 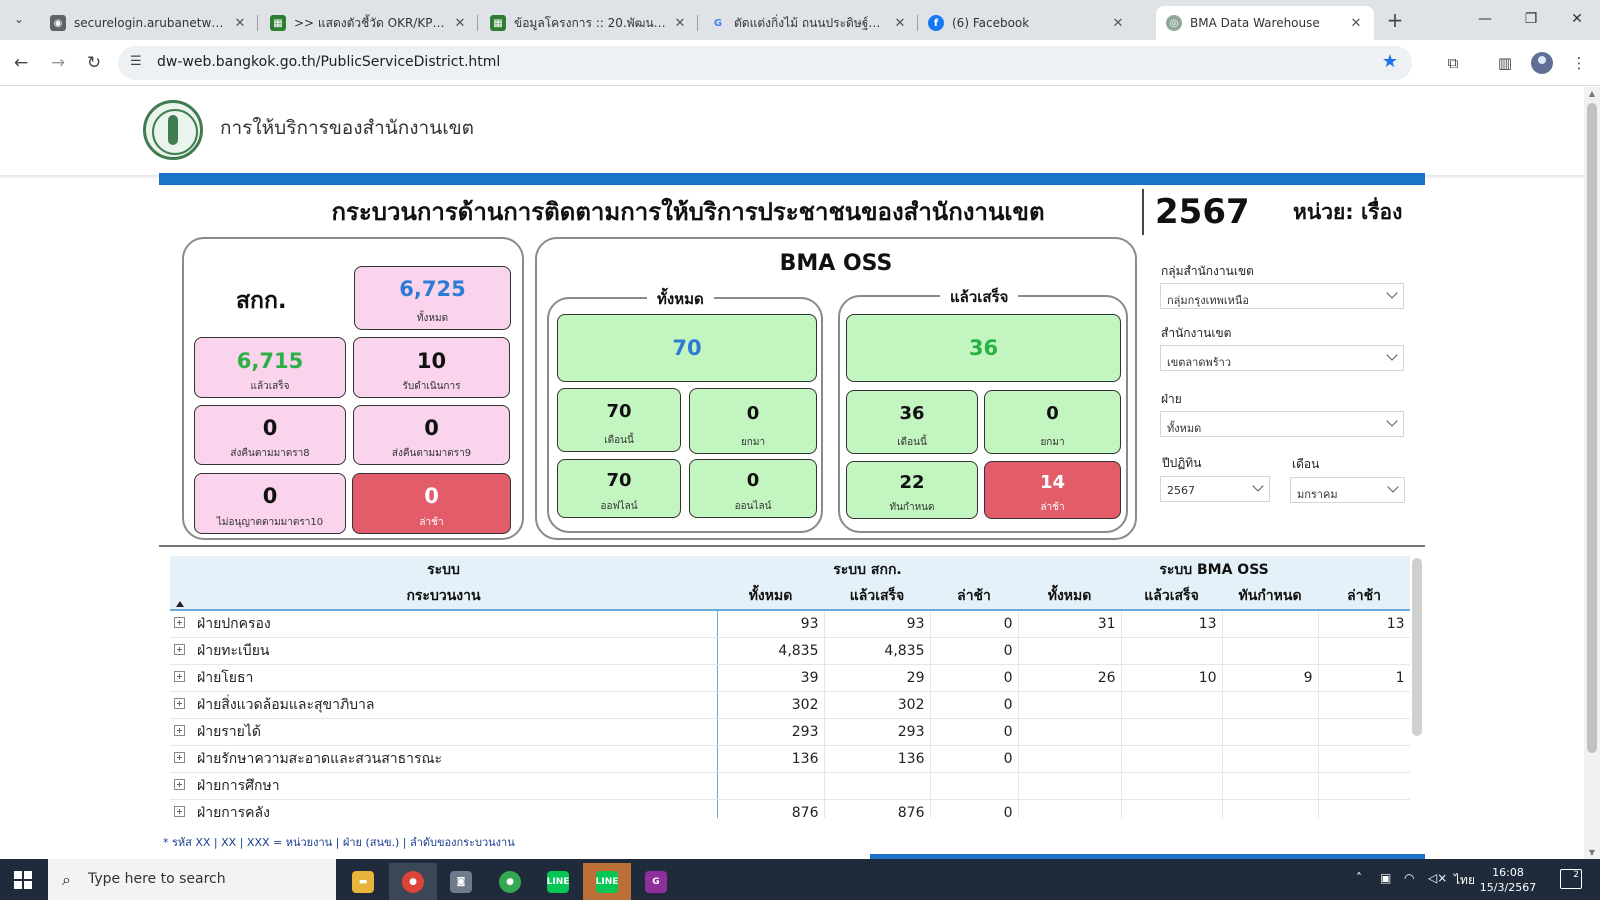 I want to click on skk-notallowed10-card: 0 ไม่อนุญาตตามมาตรา10, so click(x=270, y=503).